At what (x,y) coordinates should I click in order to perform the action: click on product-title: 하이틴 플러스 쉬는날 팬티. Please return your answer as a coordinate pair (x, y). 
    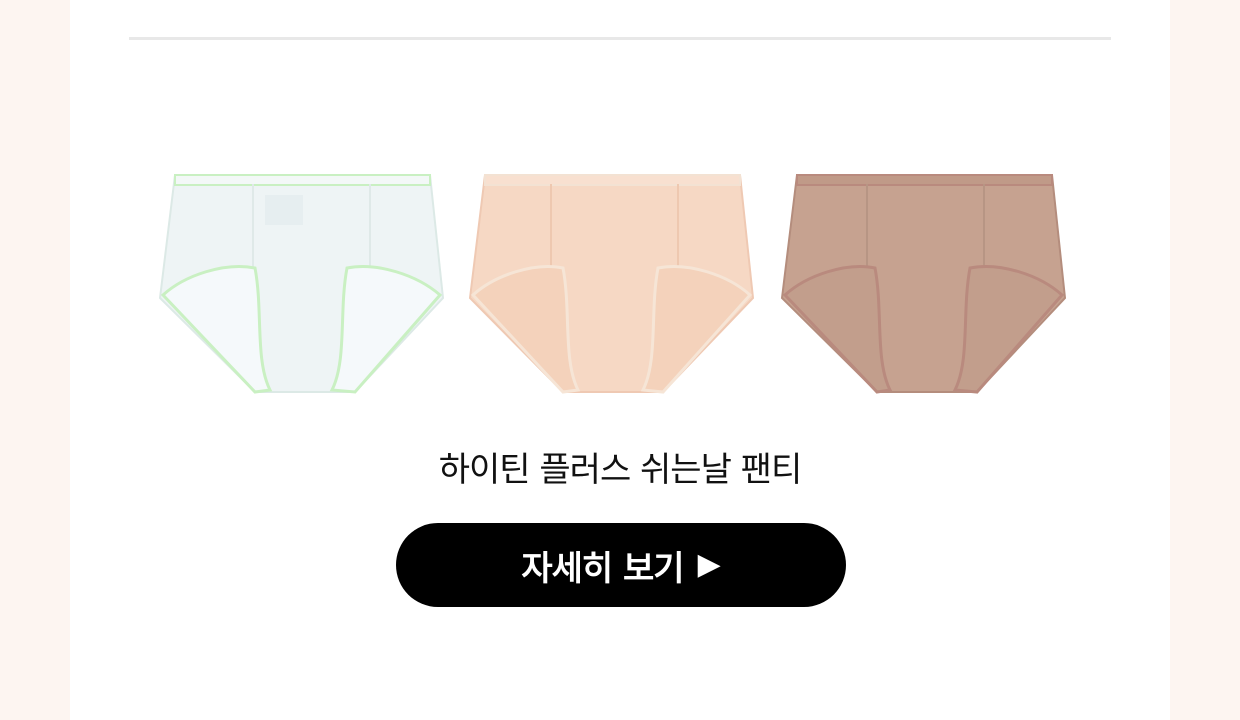
    Looking at the image, I should click on (620, 470).